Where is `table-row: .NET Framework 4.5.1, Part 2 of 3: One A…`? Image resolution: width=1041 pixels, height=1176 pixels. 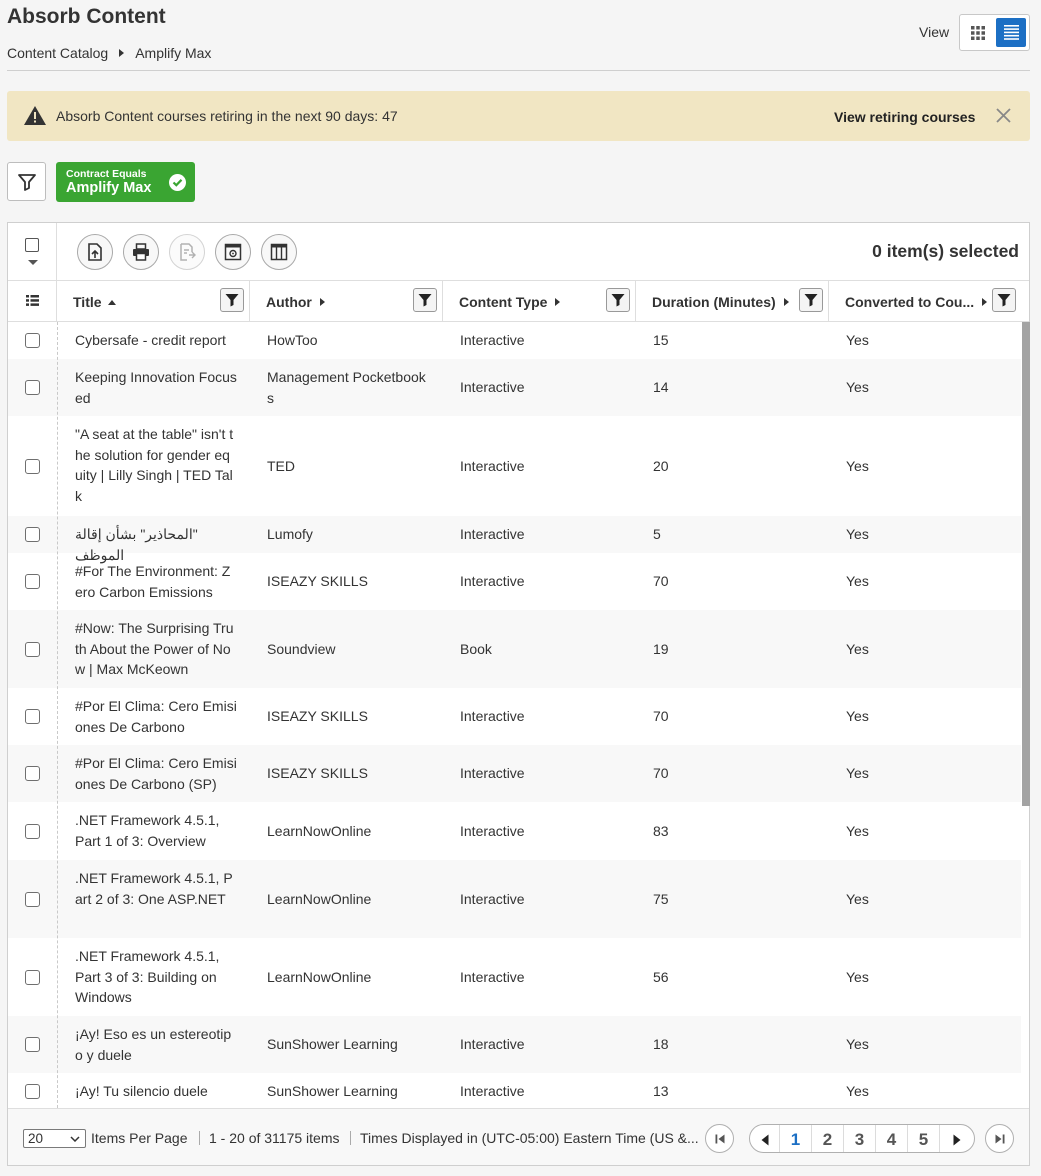 table-row: .NET Framework 4.5.1, Part 2 of 3: One A… is located at coordinates (514, 899).